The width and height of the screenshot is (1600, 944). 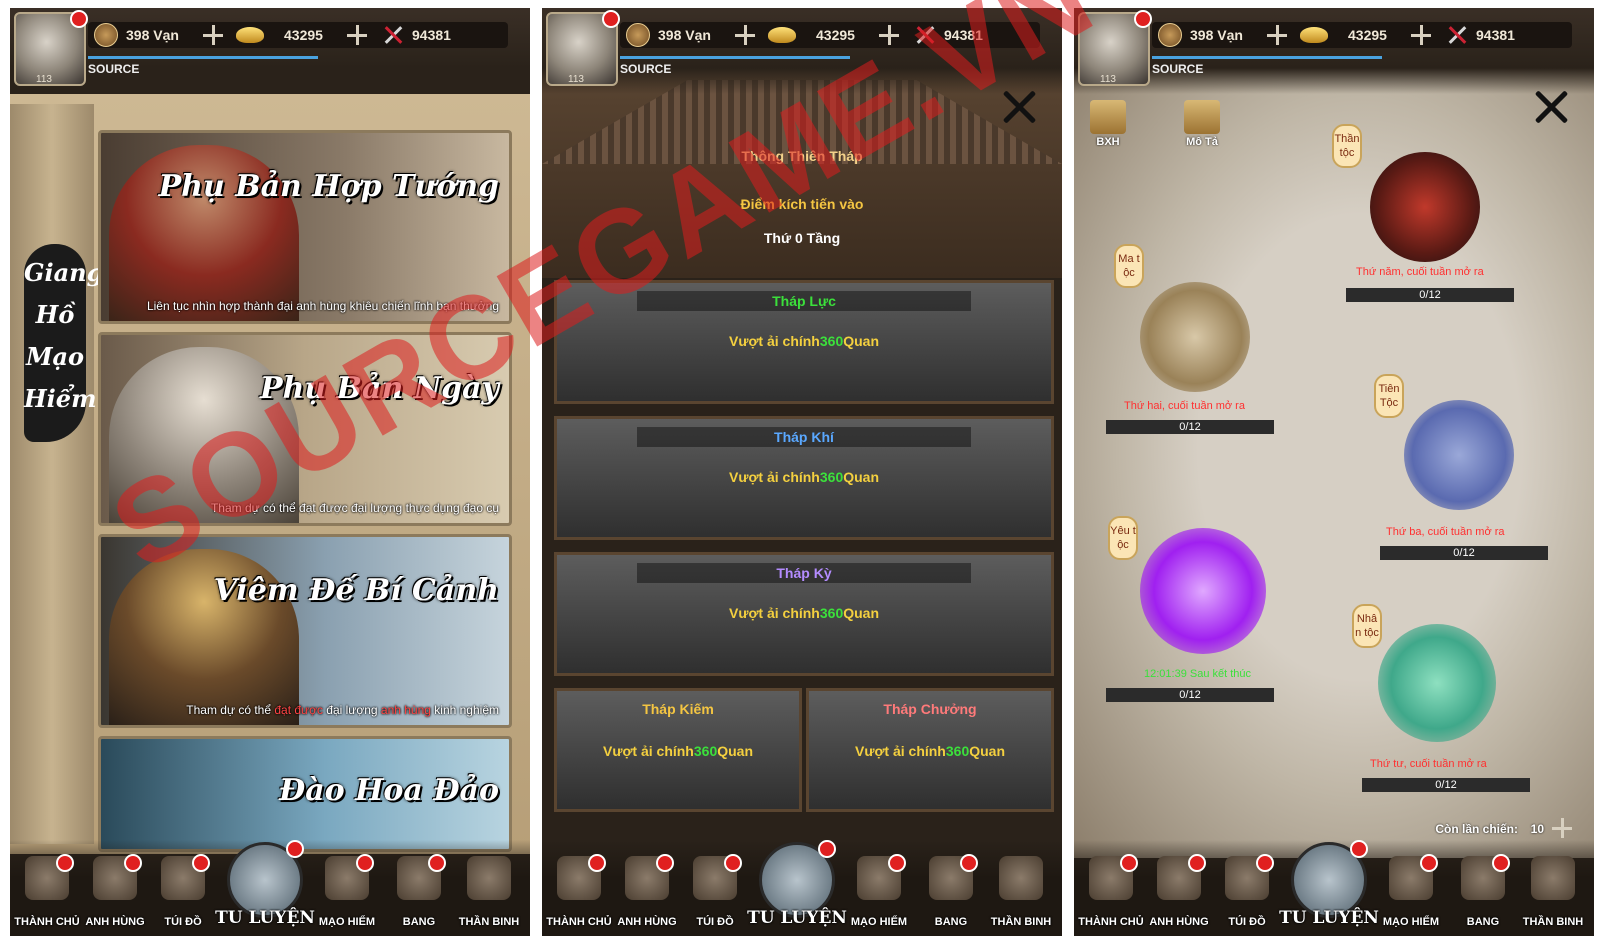 What do you see at coordinates (1428, 764) in the screenshot?
I see `clan-schedule: Thứ tư, cuối tuần mở ra` at bounding box center [1428, 764].